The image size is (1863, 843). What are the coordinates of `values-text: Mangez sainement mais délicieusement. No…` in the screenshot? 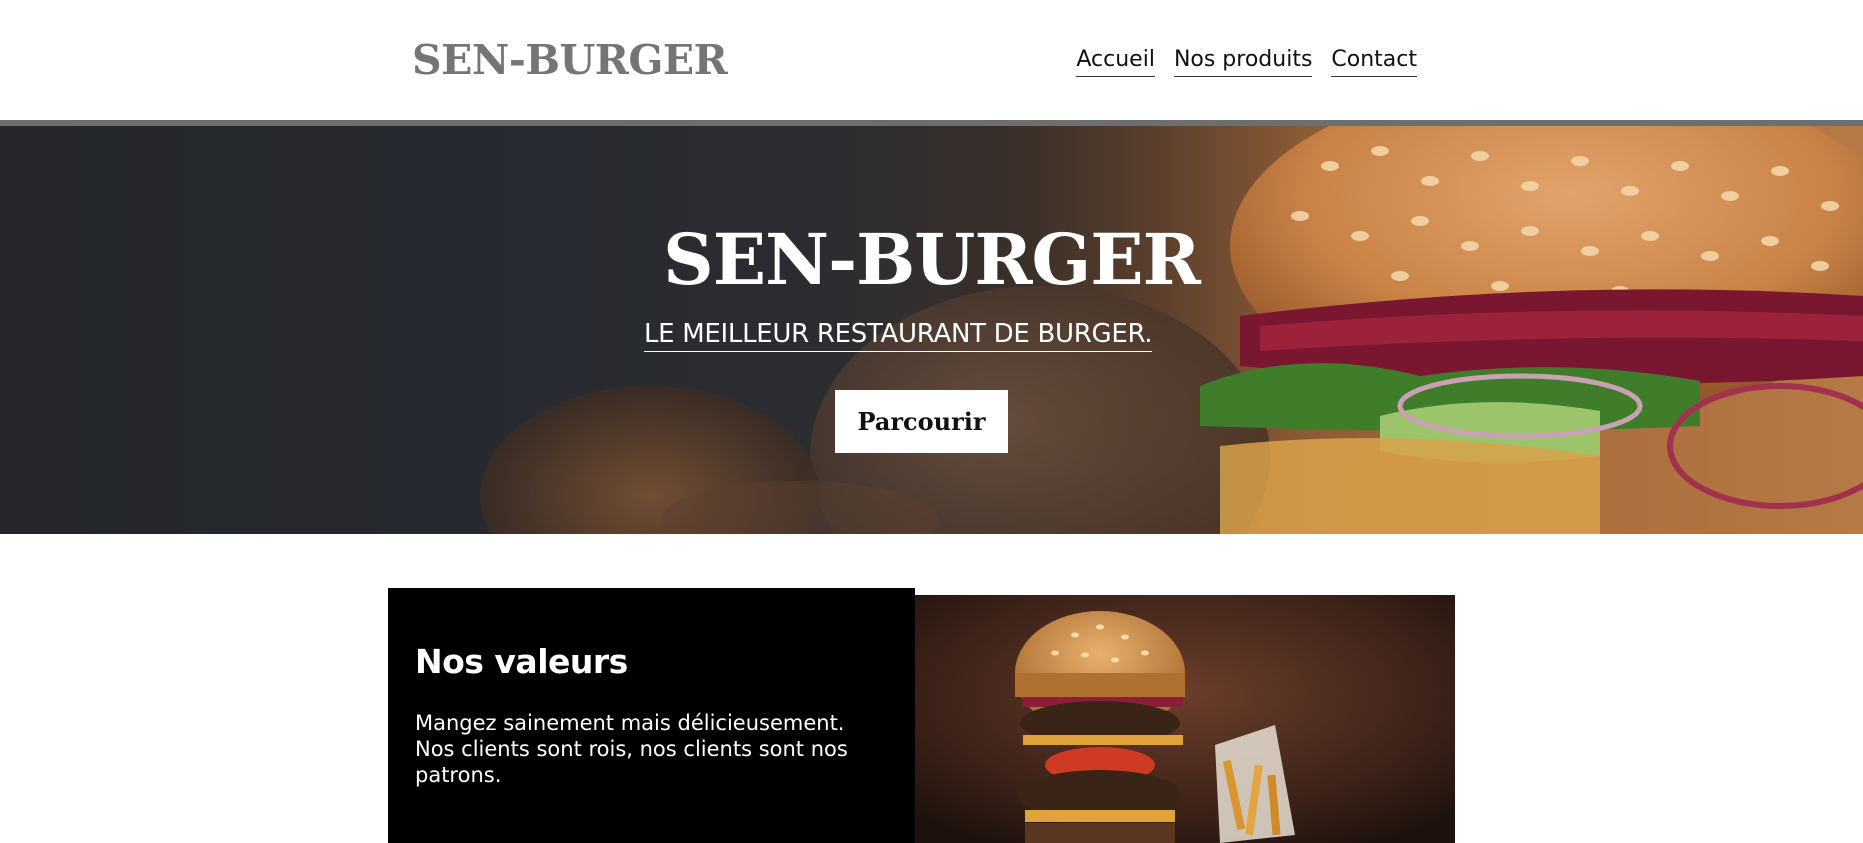 It's located at (631, 749).